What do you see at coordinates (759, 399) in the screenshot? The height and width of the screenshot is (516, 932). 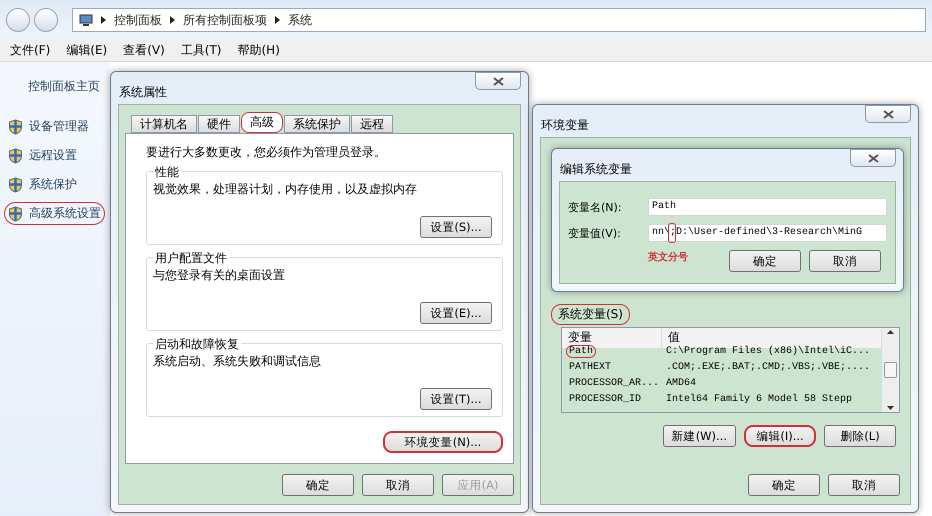 I see `table-cell-text: Intel64 Family 6 Model 58 Stepp` at bounding box center [759, 399].